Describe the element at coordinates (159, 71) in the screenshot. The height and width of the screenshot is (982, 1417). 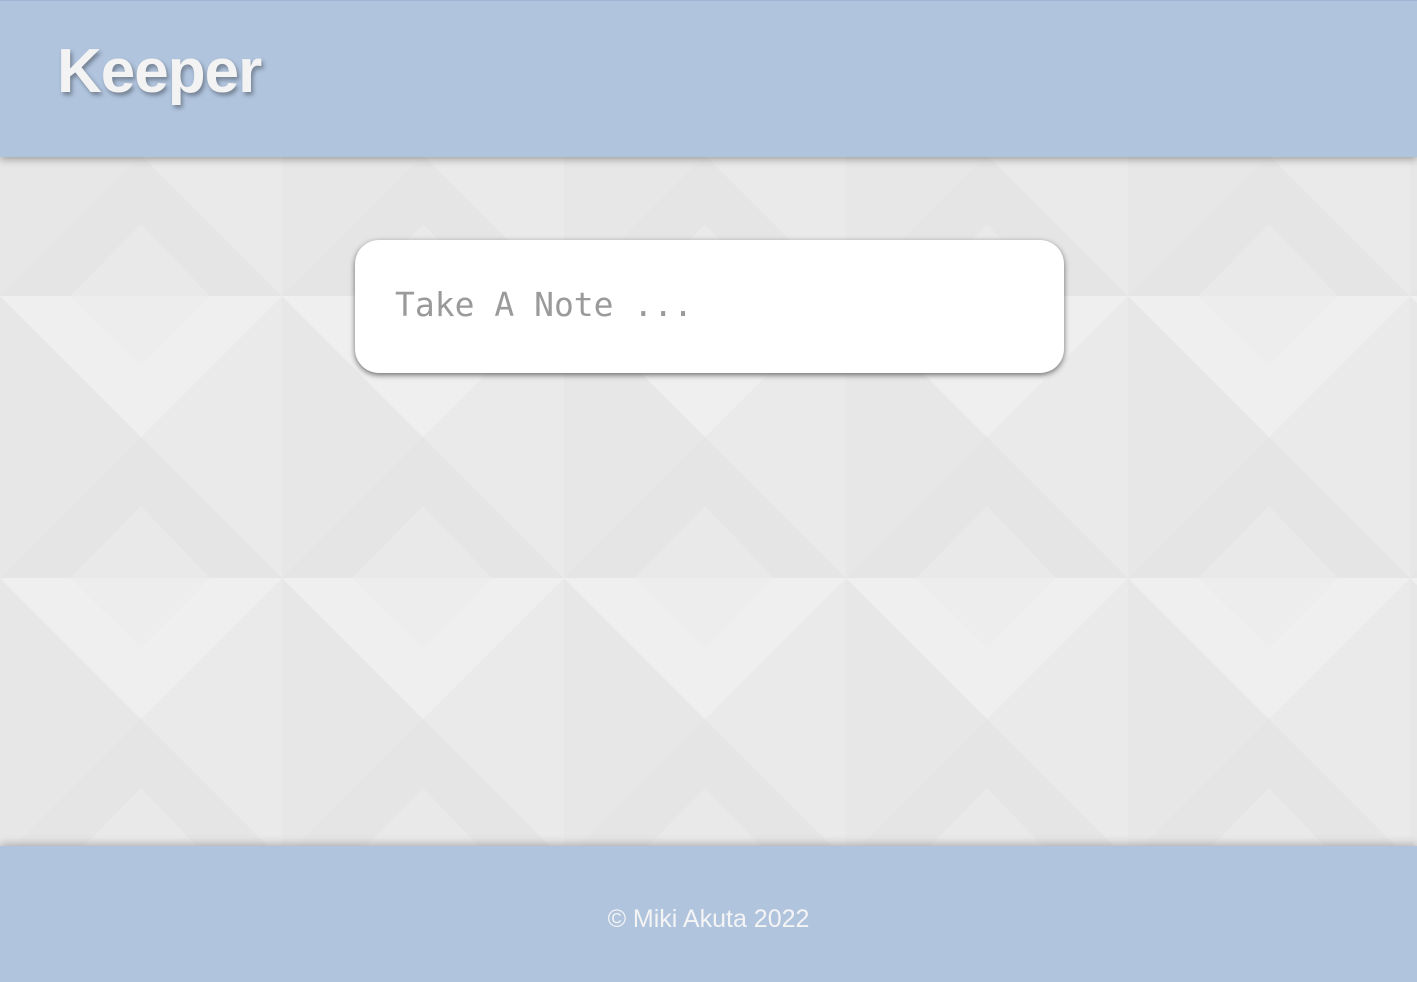
I see `app-title: Keeper` at that location.